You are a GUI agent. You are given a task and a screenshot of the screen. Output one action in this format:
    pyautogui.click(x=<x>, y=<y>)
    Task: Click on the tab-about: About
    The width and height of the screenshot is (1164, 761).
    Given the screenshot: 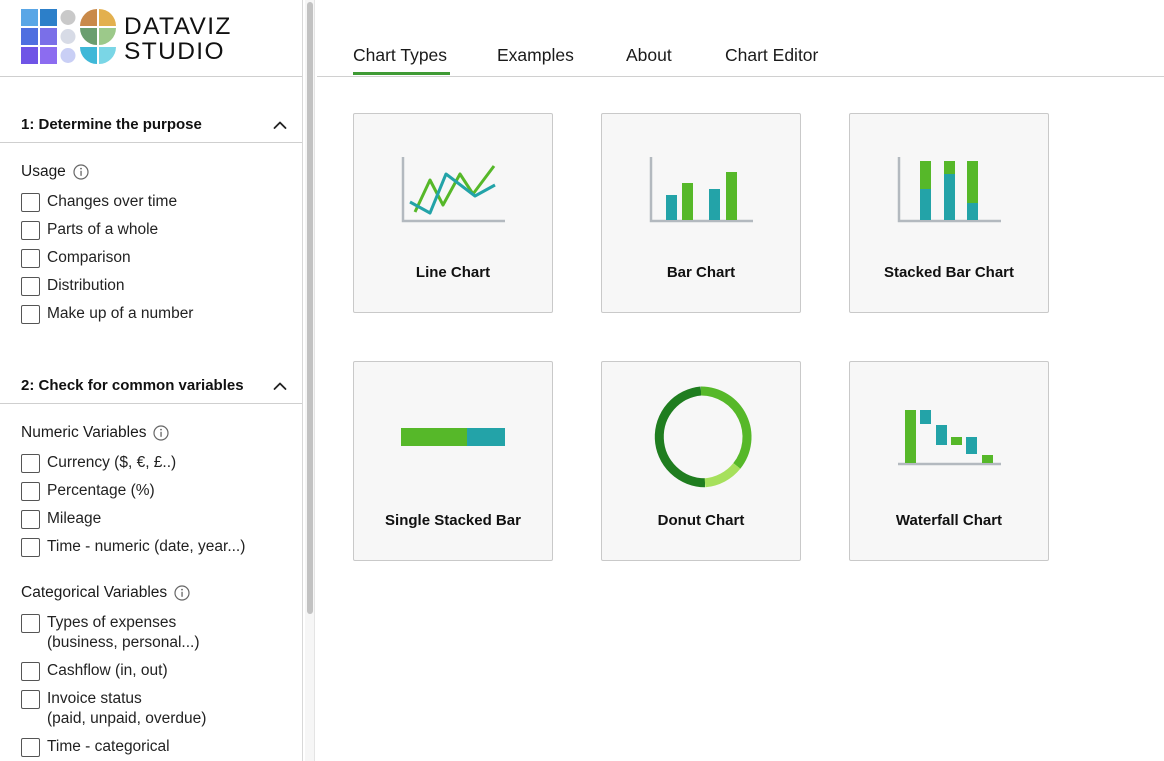 What is the action you would take?
    pyautogui.click(x=649, y=55)
    